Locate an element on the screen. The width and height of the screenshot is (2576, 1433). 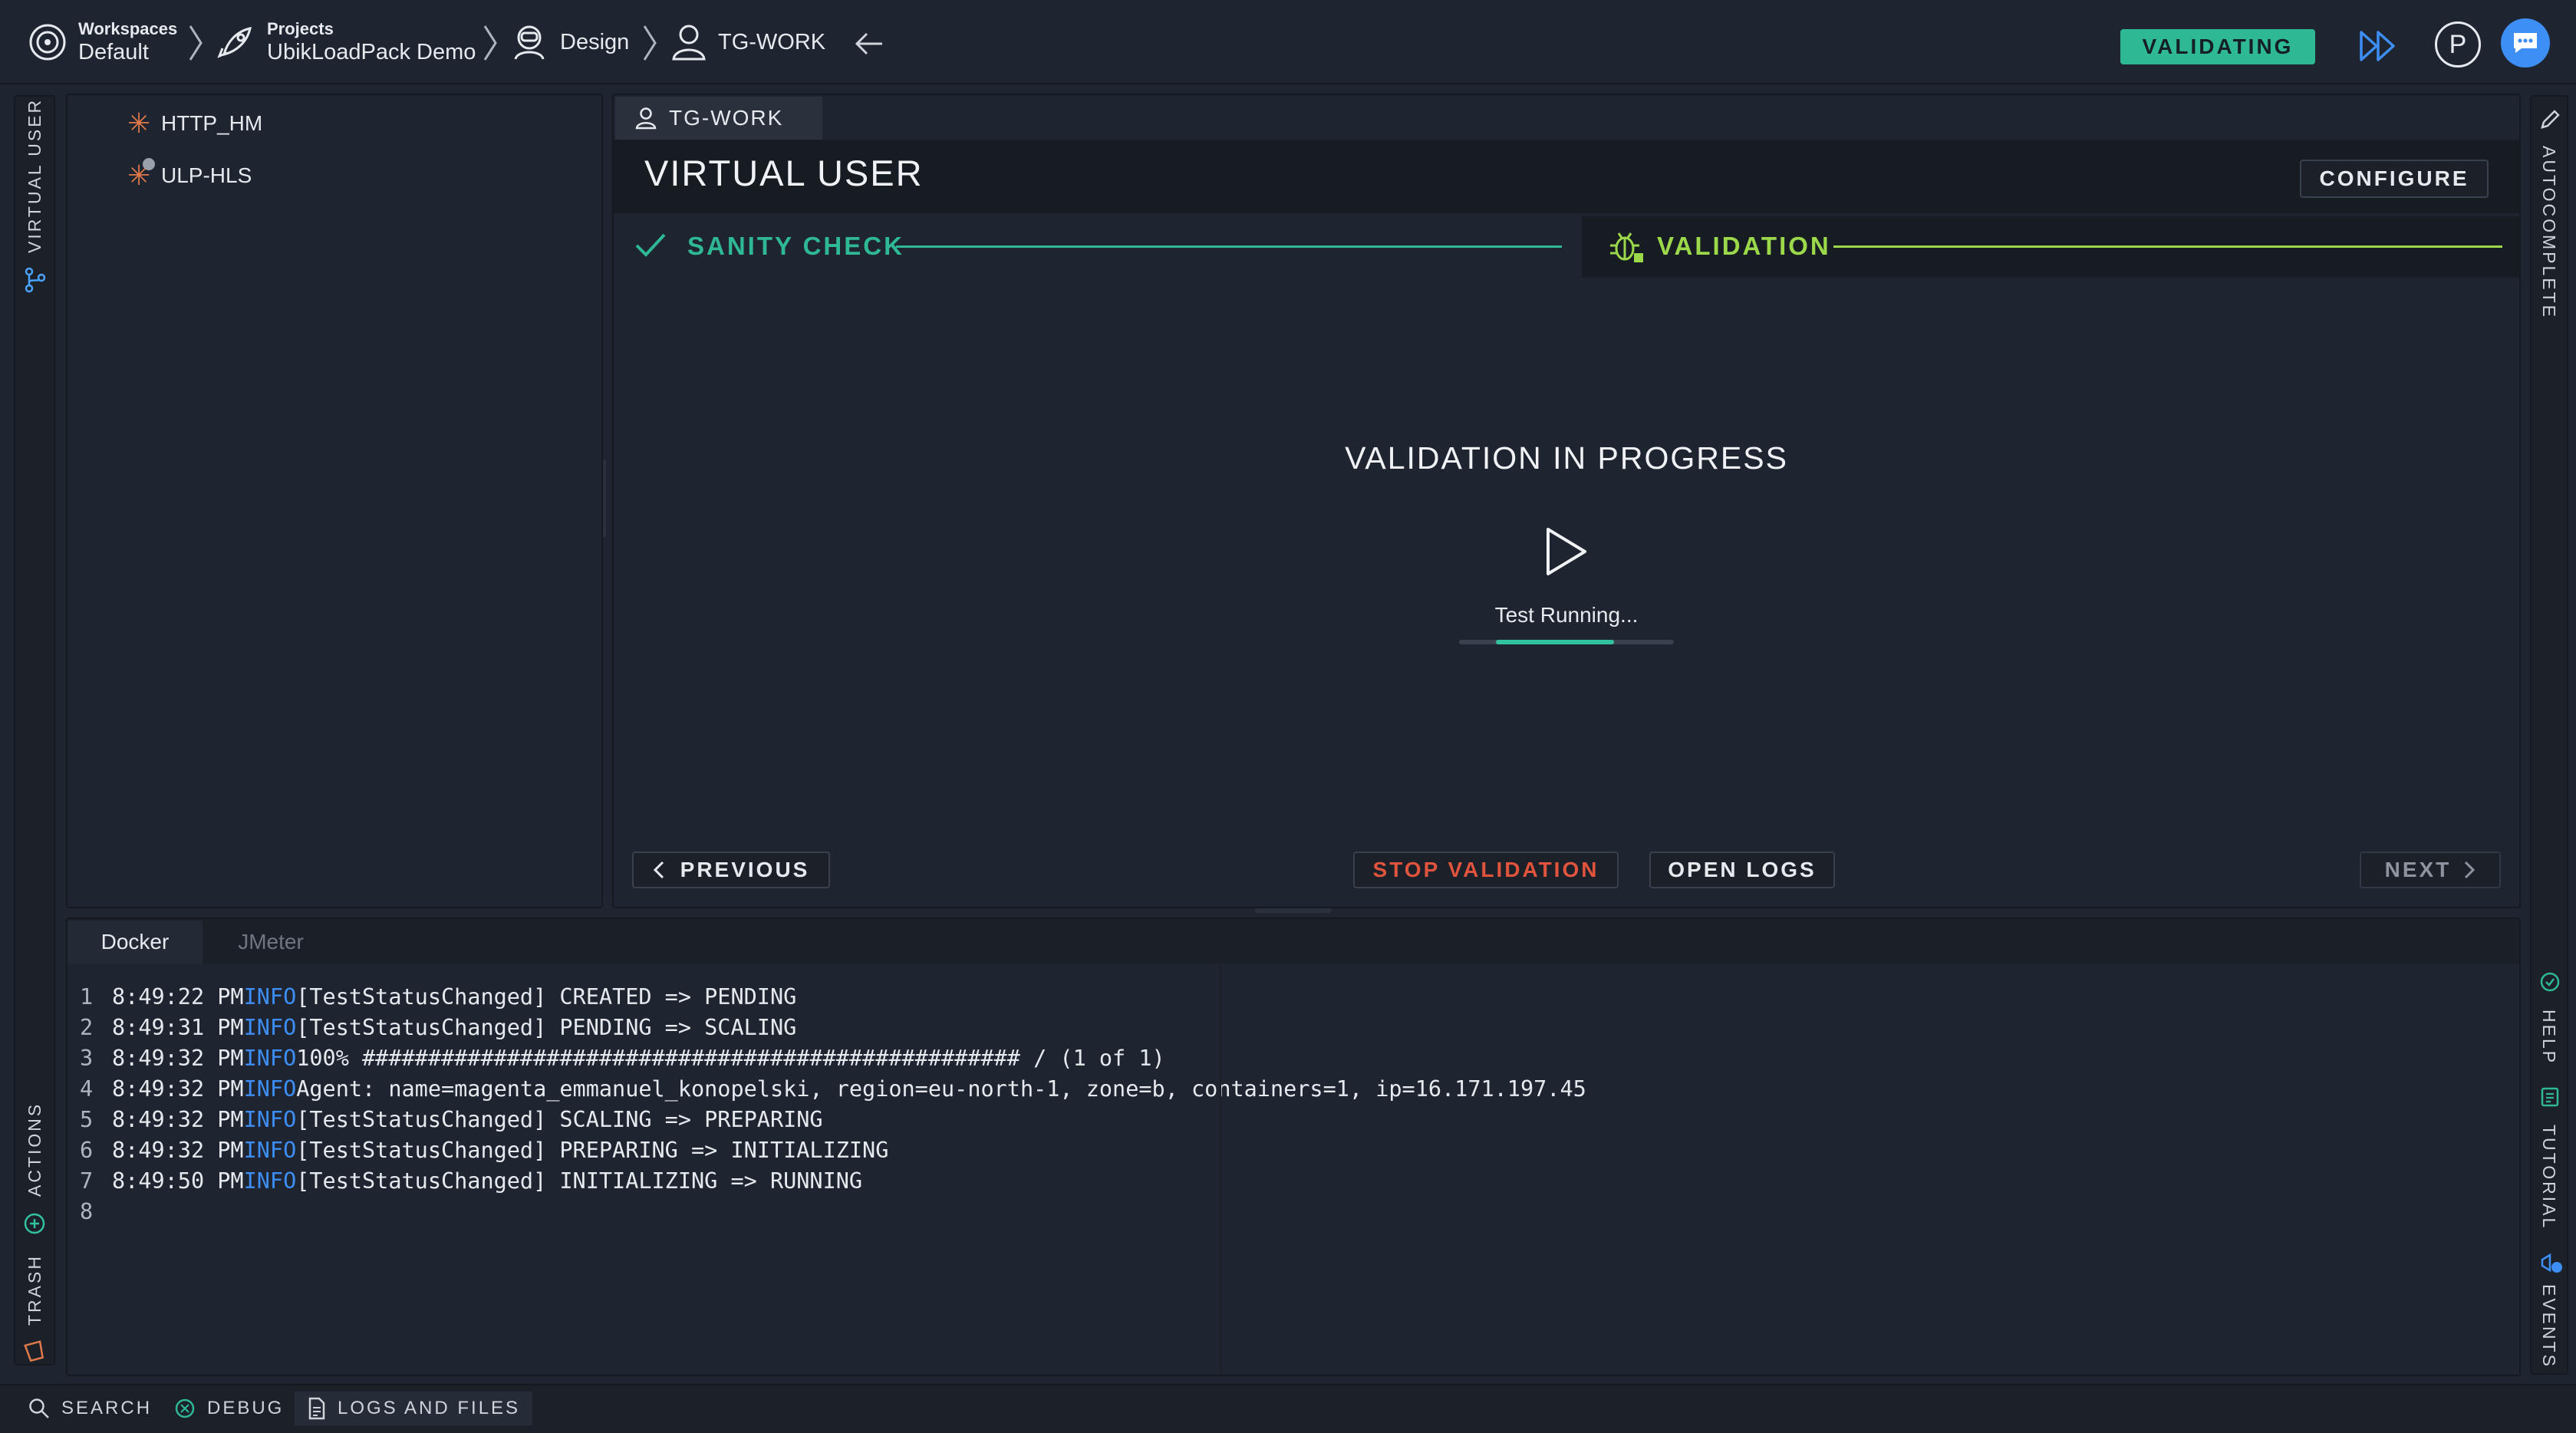
step-sanity-check: SANITY CHECK is located at coordinates (795, 246).